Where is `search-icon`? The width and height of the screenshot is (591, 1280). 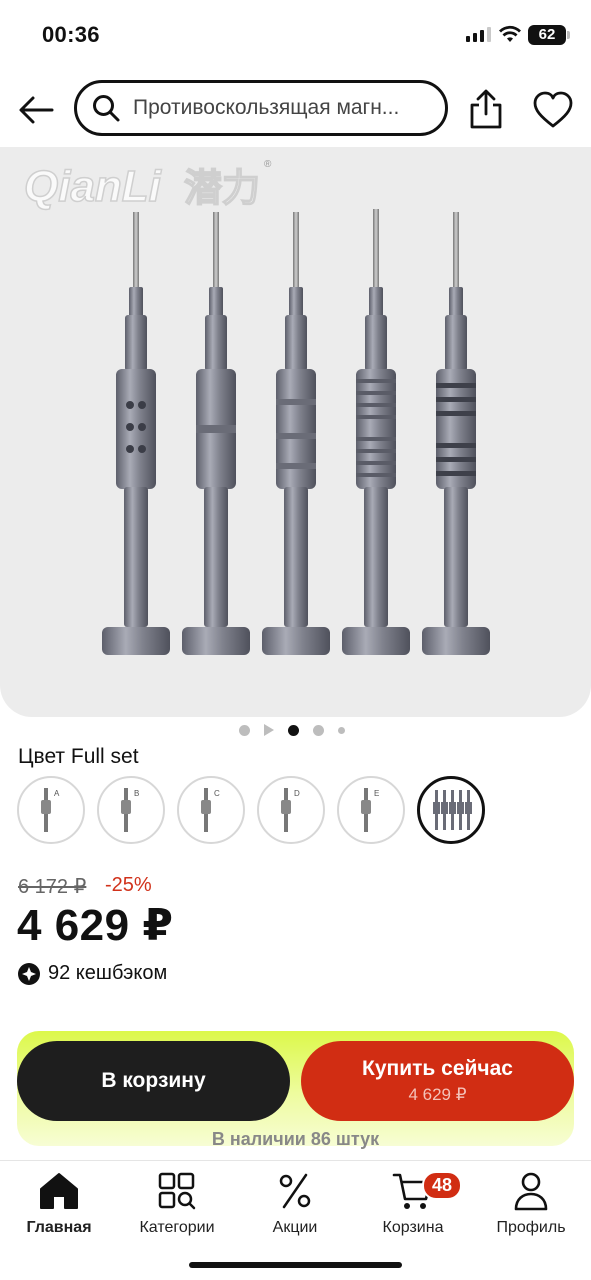
search-icon is located at coordinates (106, 108).